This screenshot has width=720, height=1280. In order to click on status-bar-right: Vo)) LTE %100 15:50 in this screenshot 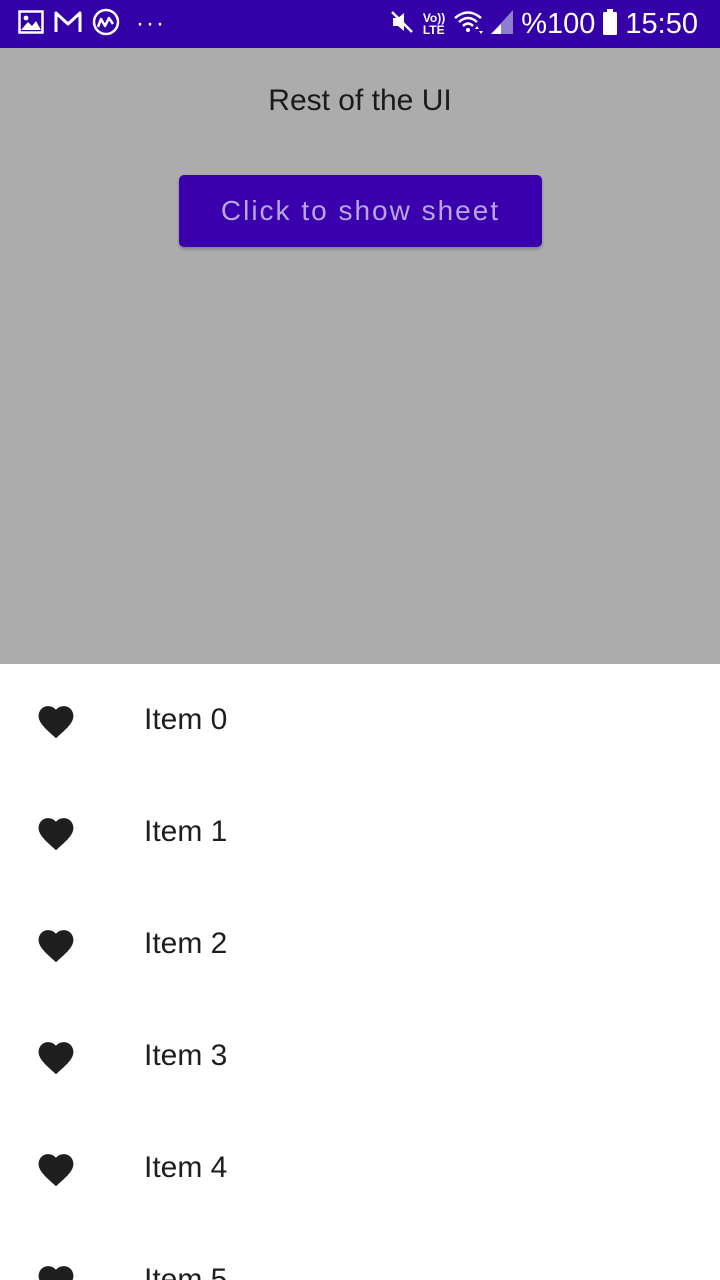, I will do `click(543, 24)`.